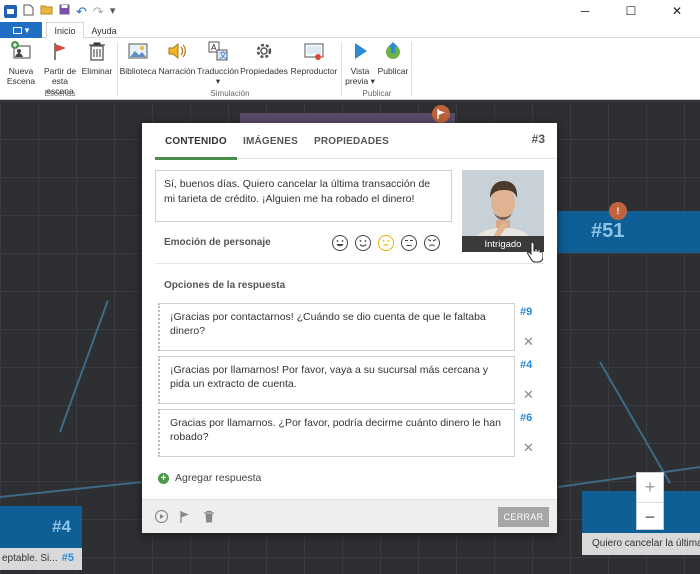 Image resolution: width=700 pixels, height=574 pixels. I want to click on flag-icon, so click(60, 51).